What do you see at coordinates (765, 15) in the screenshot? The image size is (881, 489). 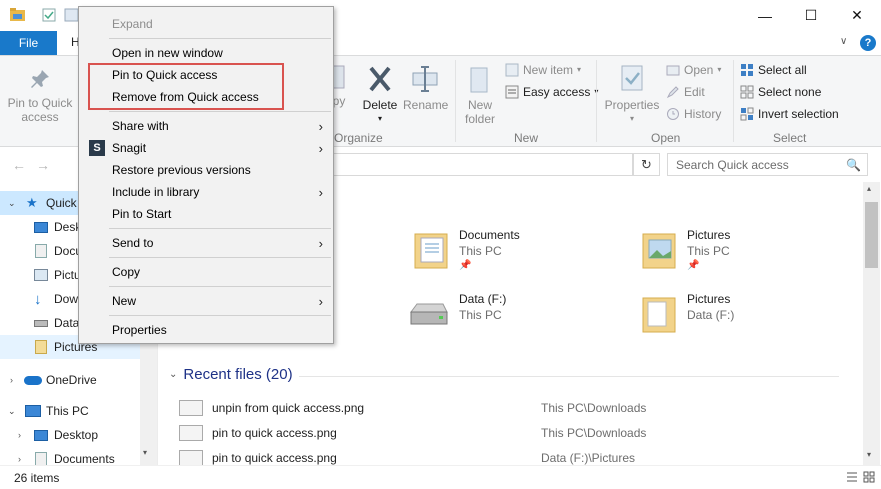 I see `minimize-button: —` at bounding box center [765, 15].